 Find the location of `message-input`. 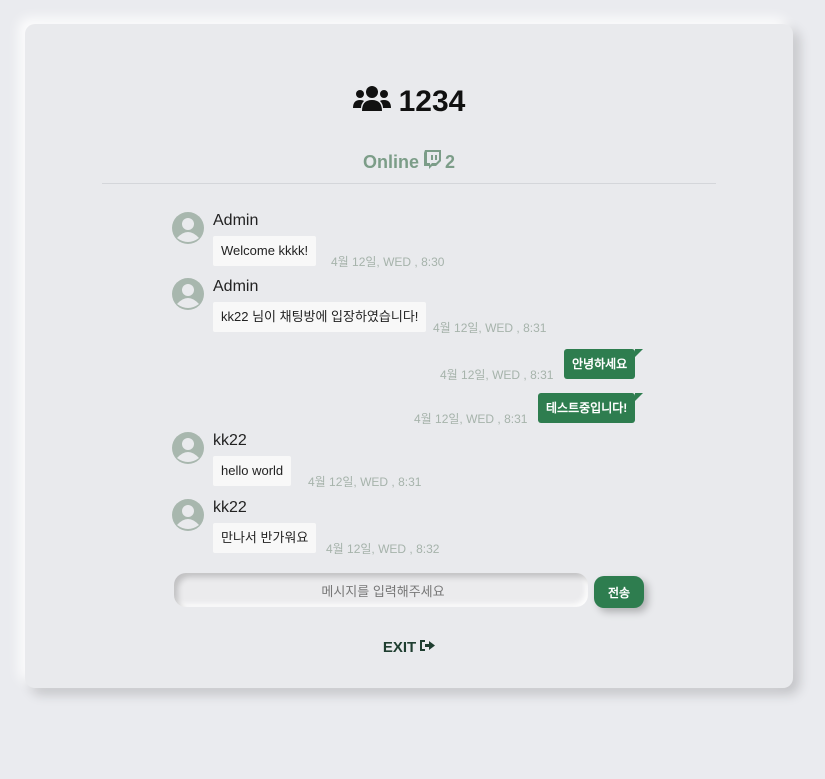

message-input is located at coordinates (383, 591).